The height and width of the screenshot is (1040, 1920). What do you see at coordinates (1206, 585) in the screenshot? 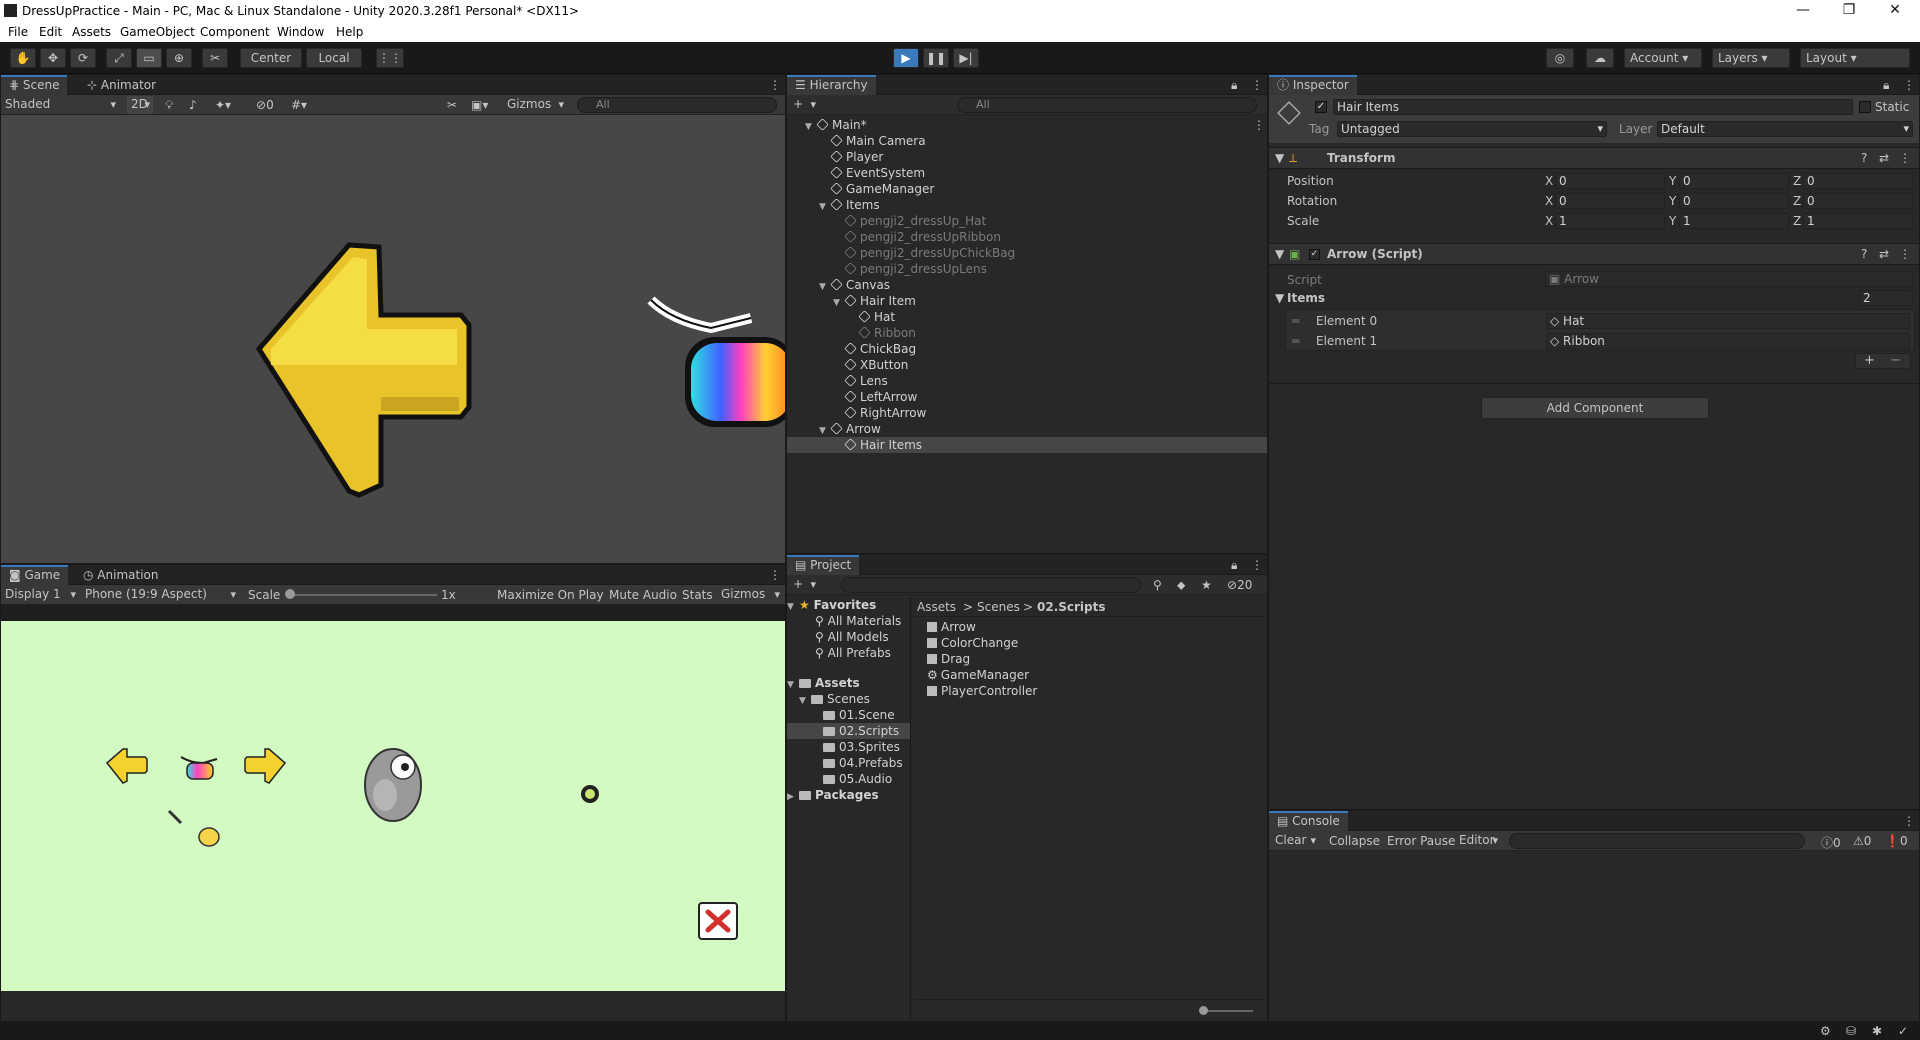
I see `favorite-star-icon: ★` at bounding box center [1206, 585].